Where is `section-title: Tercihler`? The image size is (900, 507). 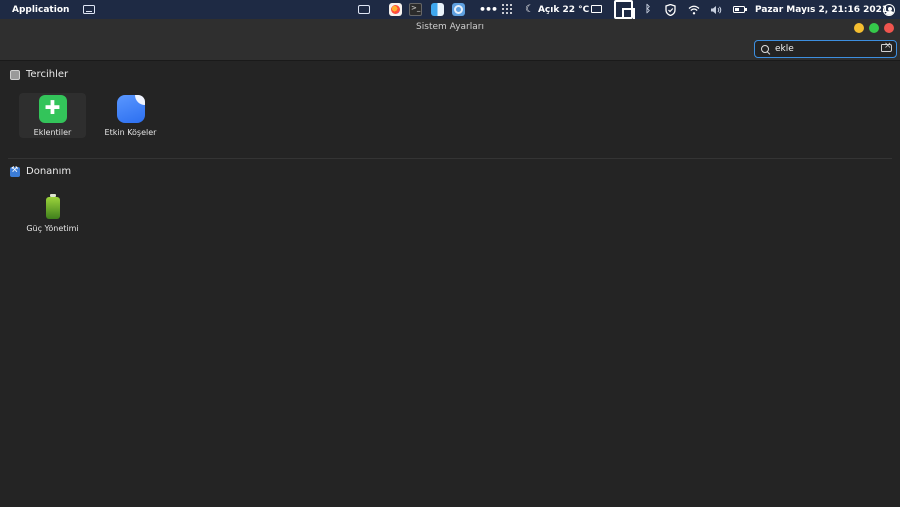 section-title: Tercihler is located at coordinates (47, 74).